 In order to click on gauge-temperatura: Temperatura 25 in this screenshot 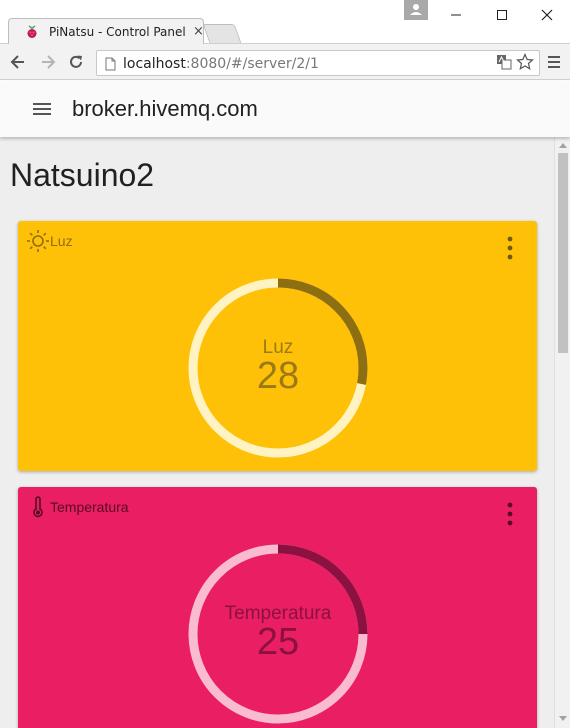, I will do `click(278, 633)`.